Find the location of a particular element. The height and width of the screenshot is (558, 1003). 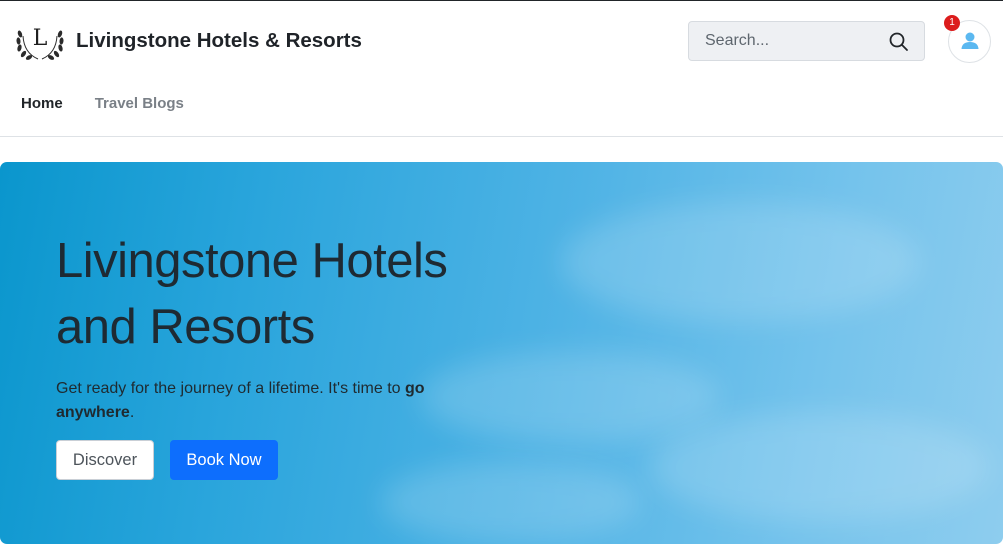

notification-badge: 1 is located at coordinates (952, 23).